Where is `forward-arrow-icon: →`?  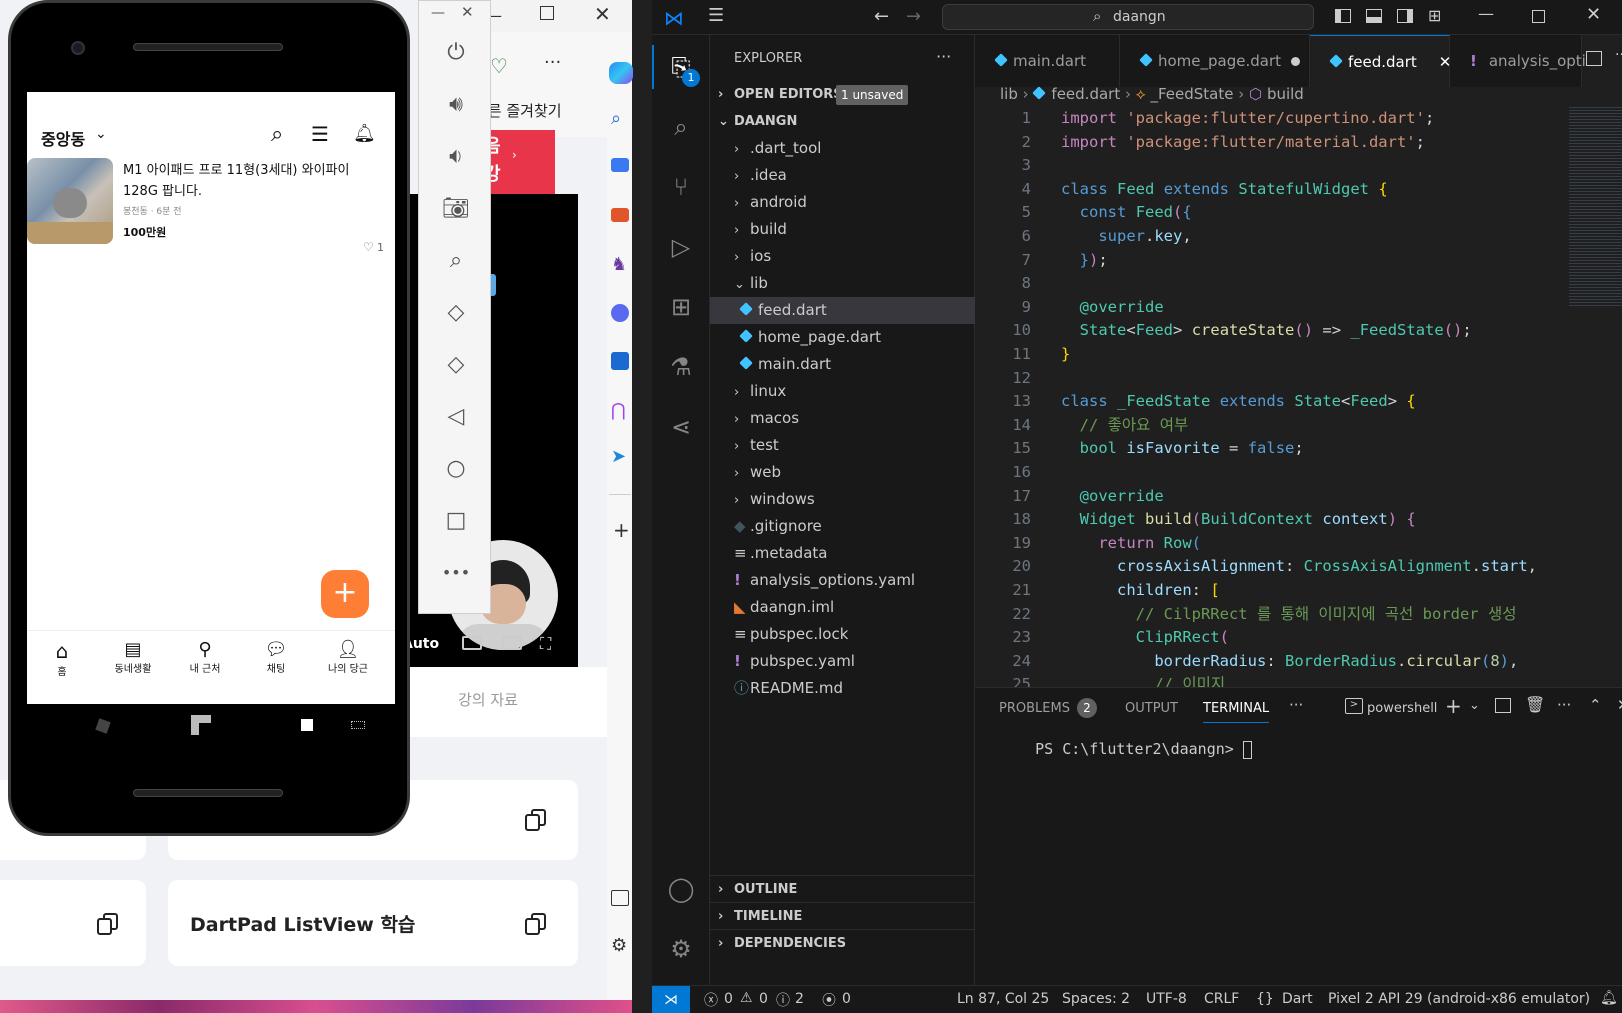
forward-arrow-icon: → is located at coordinates (913, 16).